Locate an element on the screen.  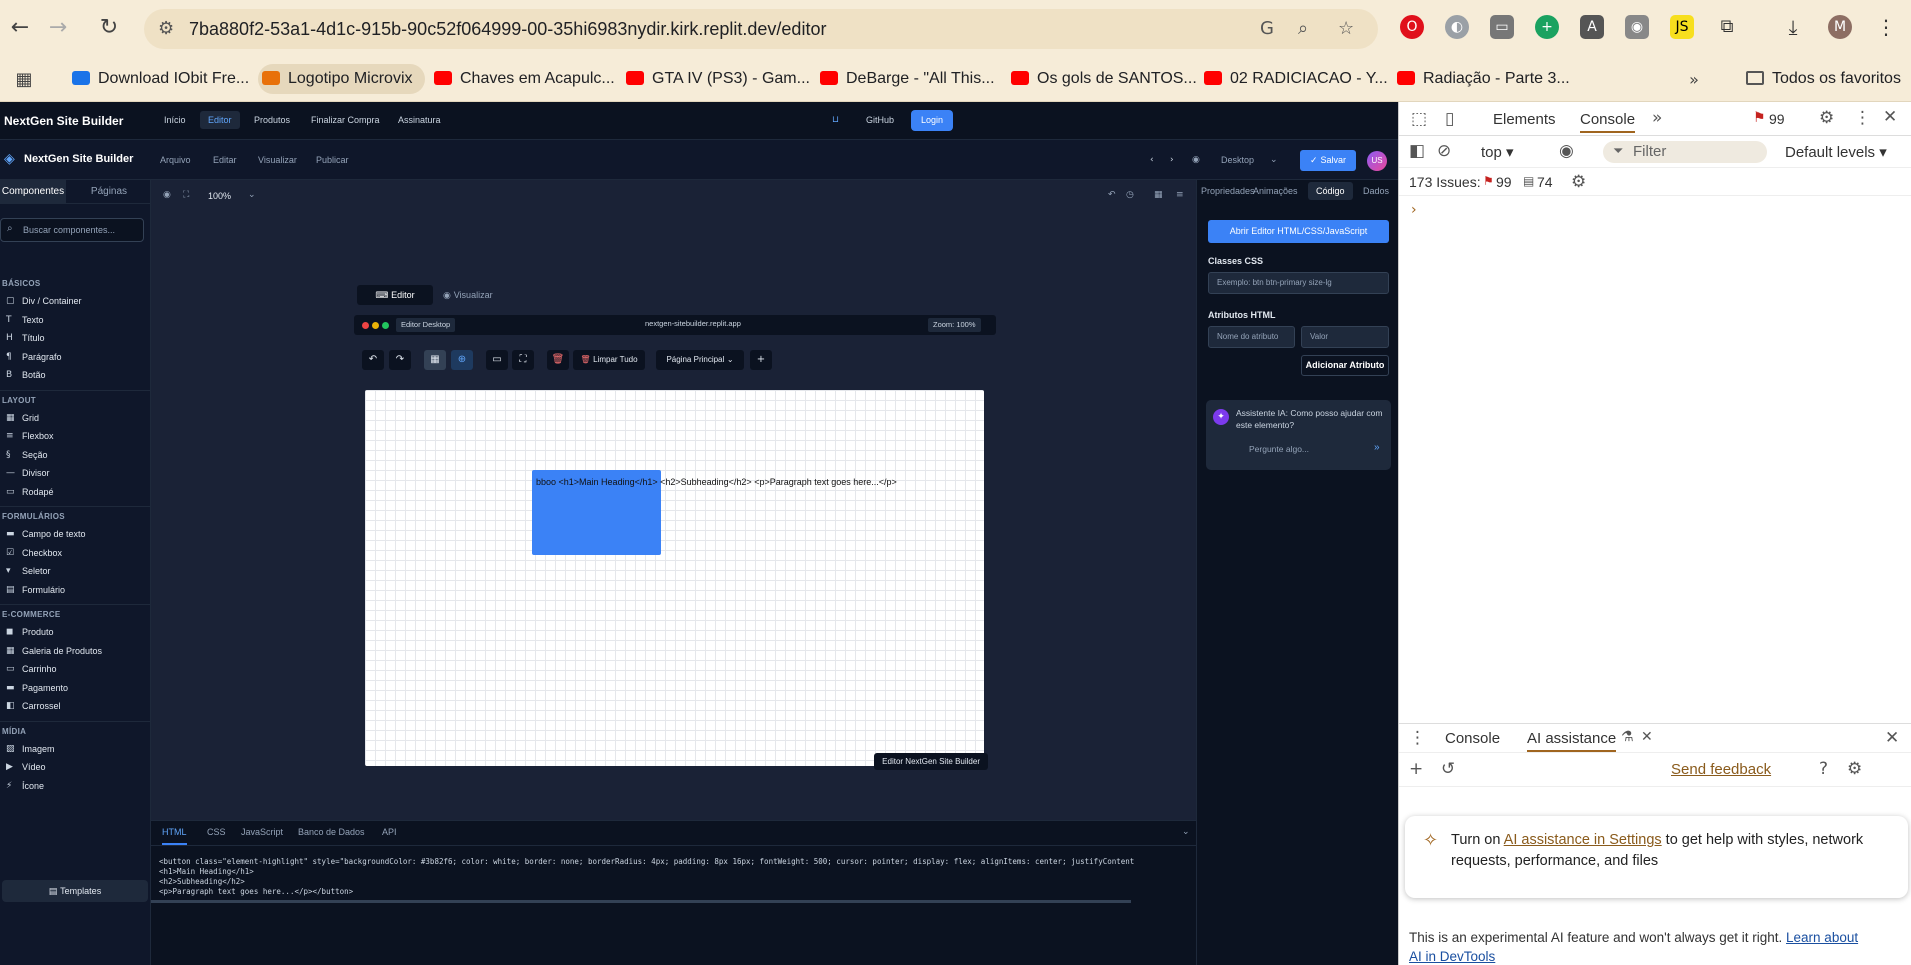
component-item: ▬ Pagamento is located at coordinates (75, 688).